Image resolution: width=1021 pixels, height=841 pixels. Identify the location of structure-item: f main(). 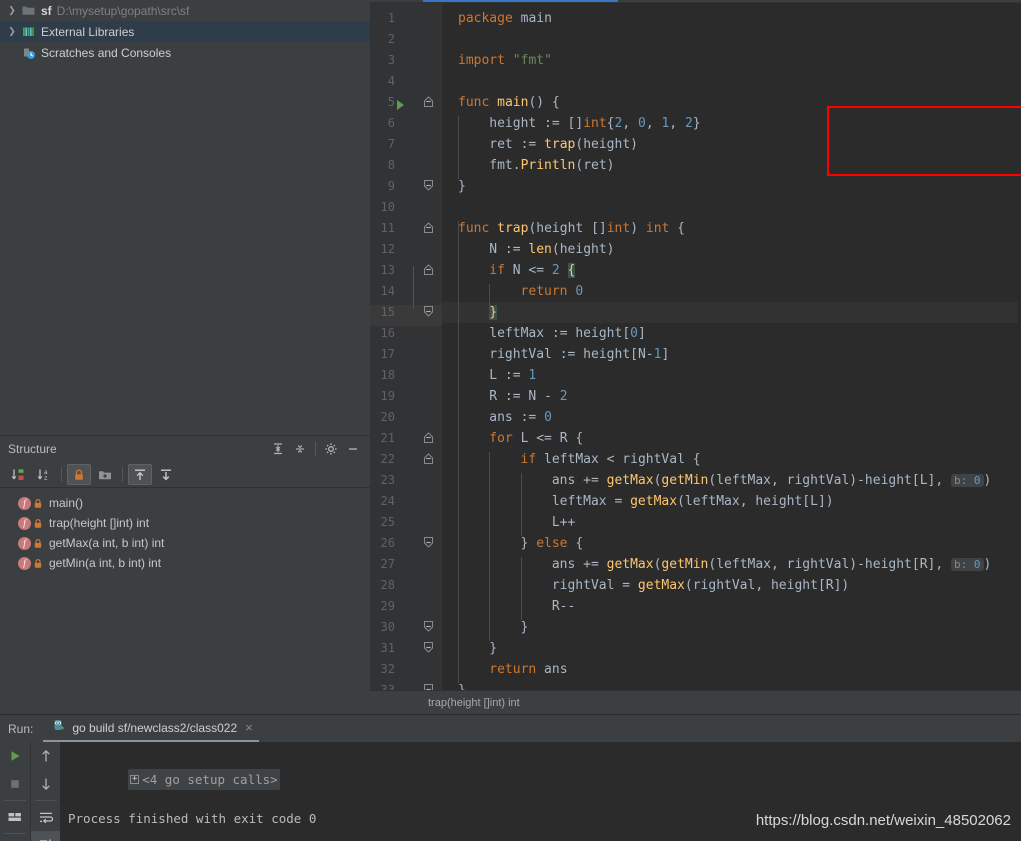
(185, 503).